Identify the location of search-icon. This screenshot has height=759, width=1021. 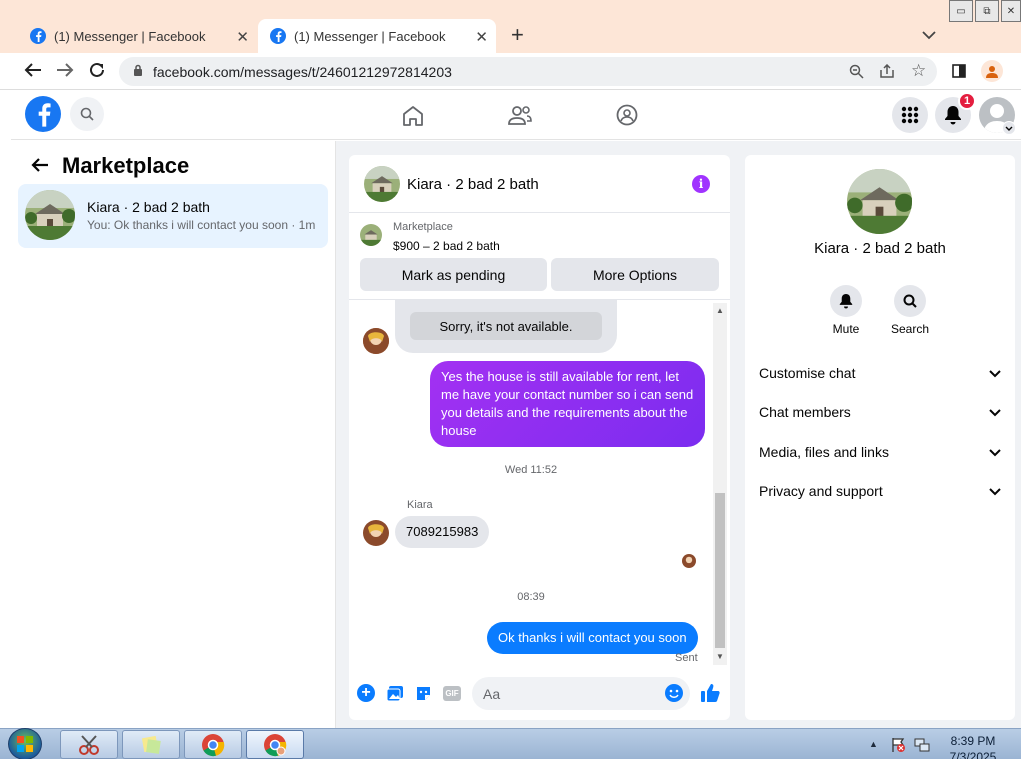
(87, 114).